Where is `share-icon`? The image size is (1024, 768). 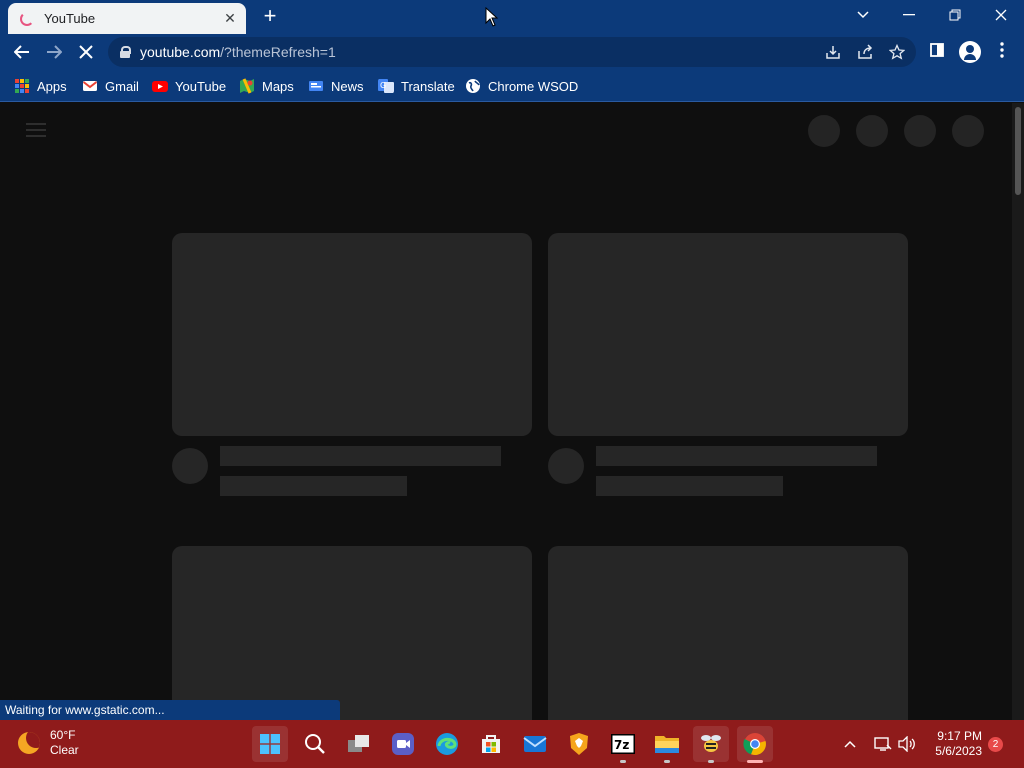 share-icon is located at coordinates (865, 52).